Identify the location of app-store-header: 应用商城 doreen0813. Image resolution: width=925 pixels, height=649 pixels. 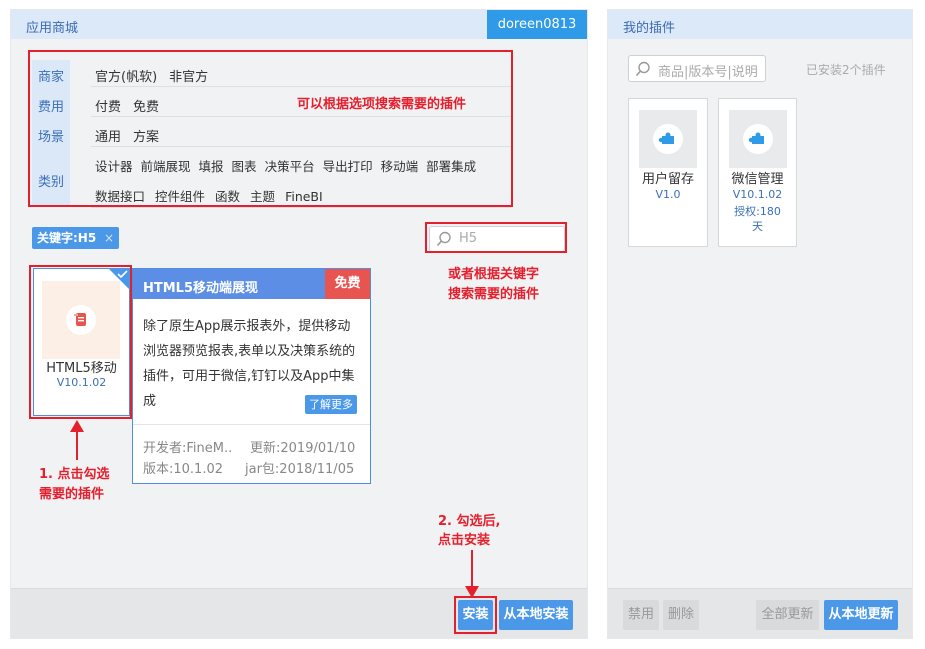
(299, 24).